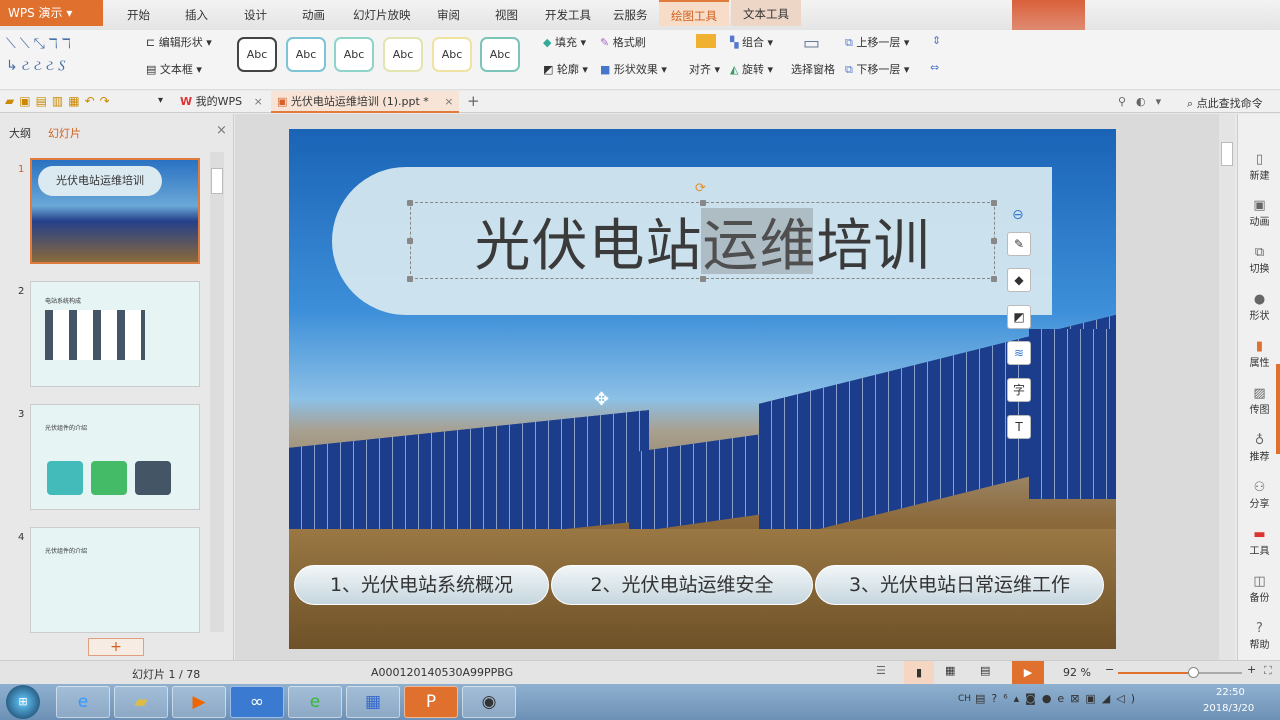 The width and height of the screenshot is (1280, 720). Describe the element at coordinates (452, 54) in the screenshot. I see `style-5: Abc` at that location.